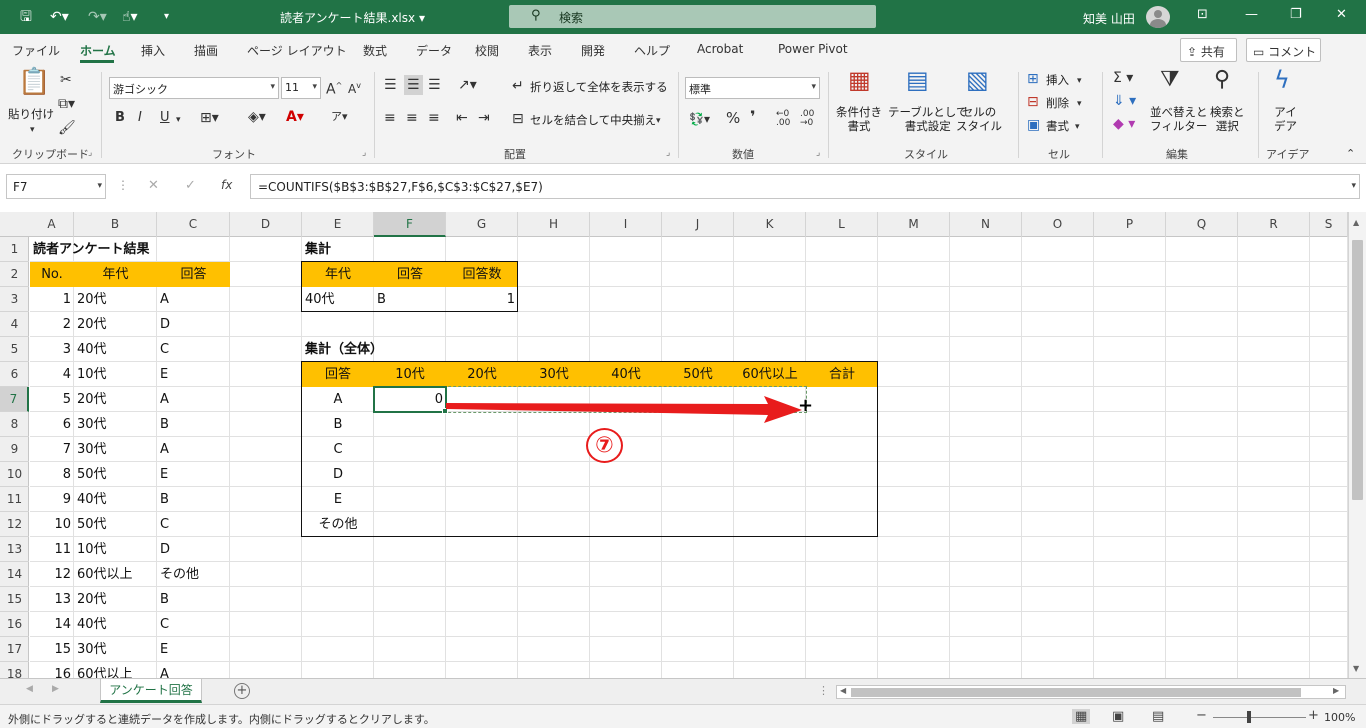  I want to click on tab-split-handle: ⋮, so click(823, 690).